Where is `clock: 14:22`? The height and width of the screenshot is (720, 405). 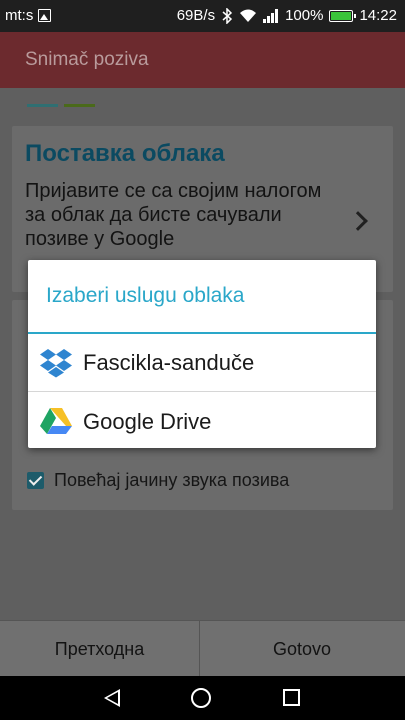 clock: 14:22 is located at coordinates (378, 15).